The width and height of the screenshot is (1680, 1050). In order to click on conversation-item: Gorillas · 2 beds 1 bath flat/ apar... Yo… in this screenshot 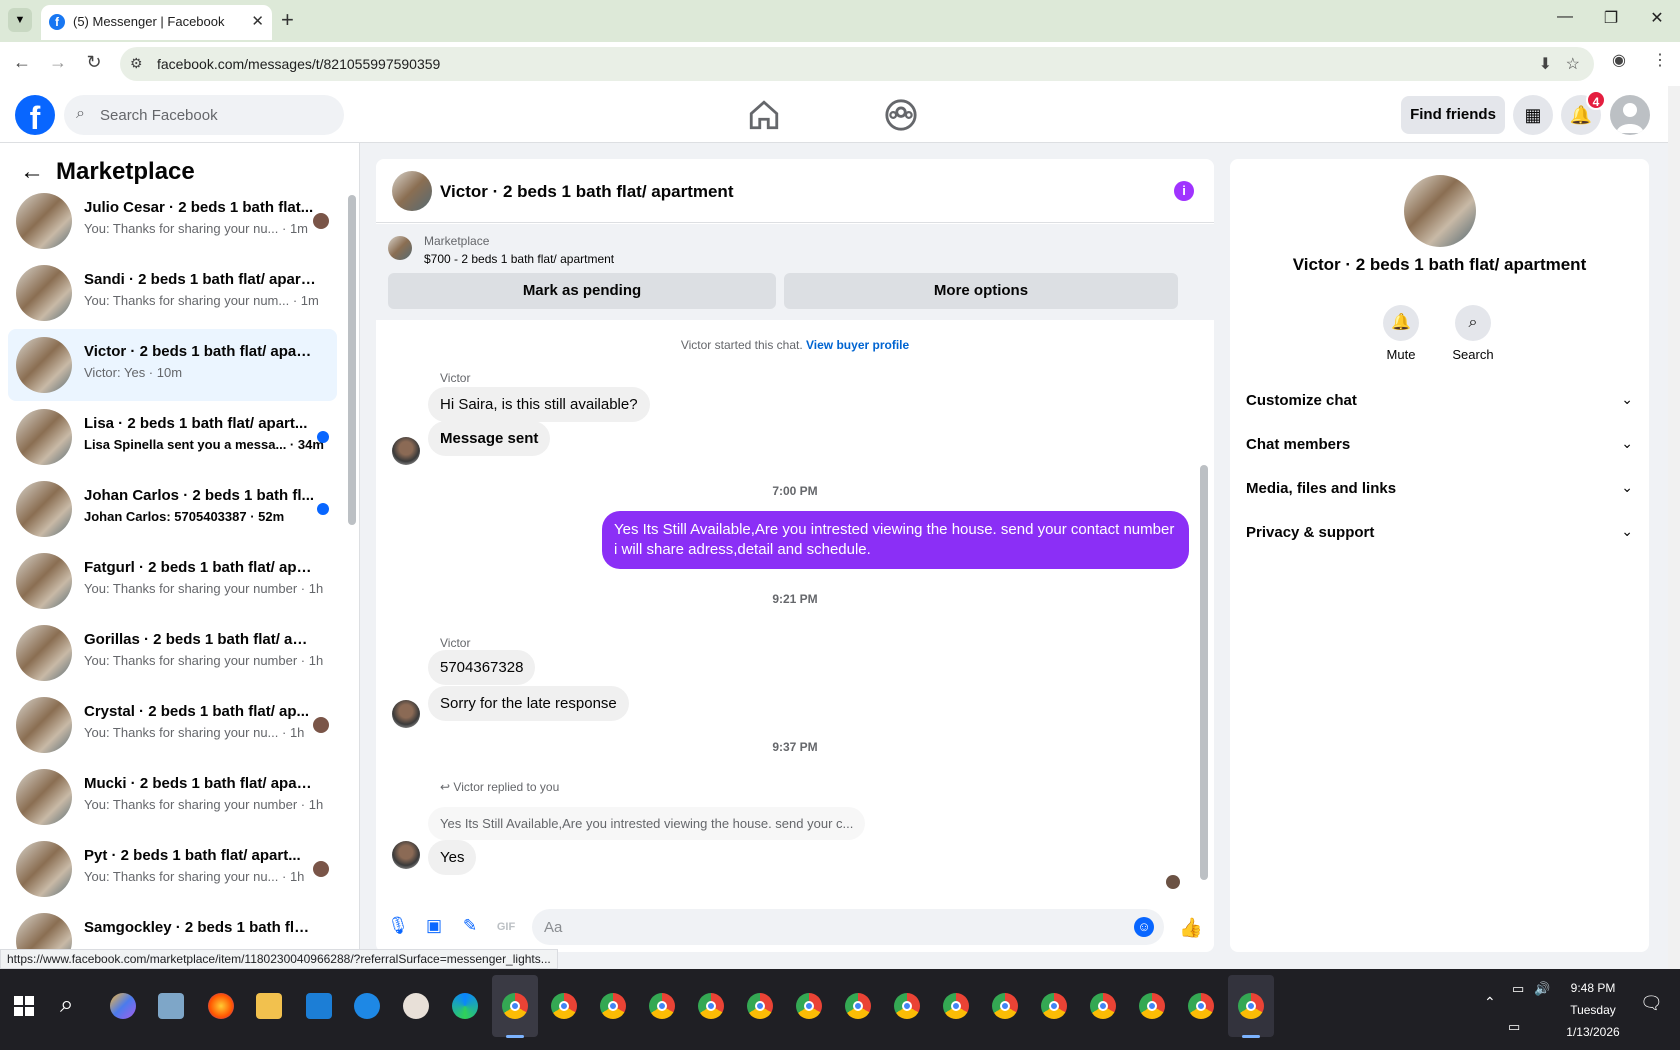, I will do `click(172, 653)`.